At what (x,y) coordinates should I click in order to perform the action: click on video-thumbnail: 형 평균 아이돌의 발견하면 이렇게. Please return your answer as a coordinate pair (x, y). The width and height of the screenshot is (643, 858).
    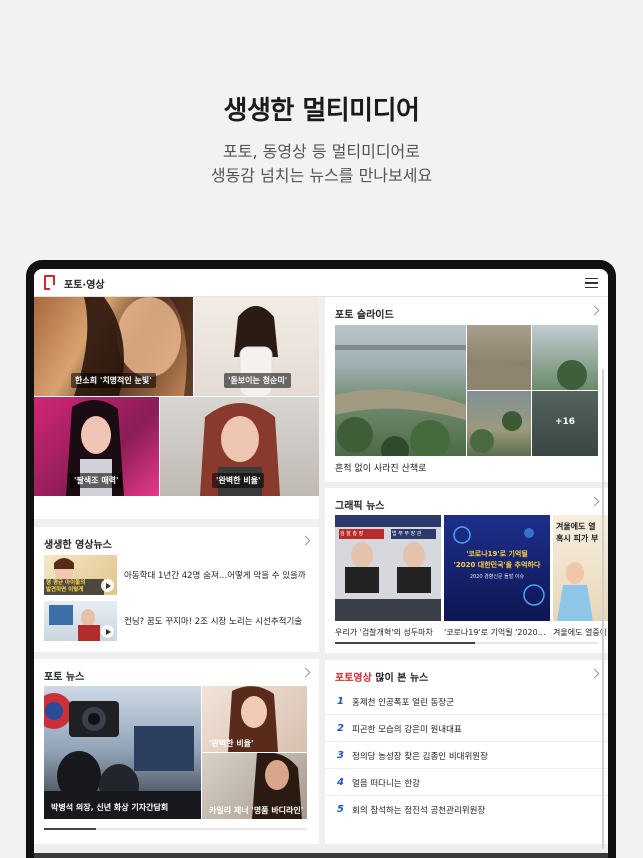
    Looking at the image, I should click on (80, 575).